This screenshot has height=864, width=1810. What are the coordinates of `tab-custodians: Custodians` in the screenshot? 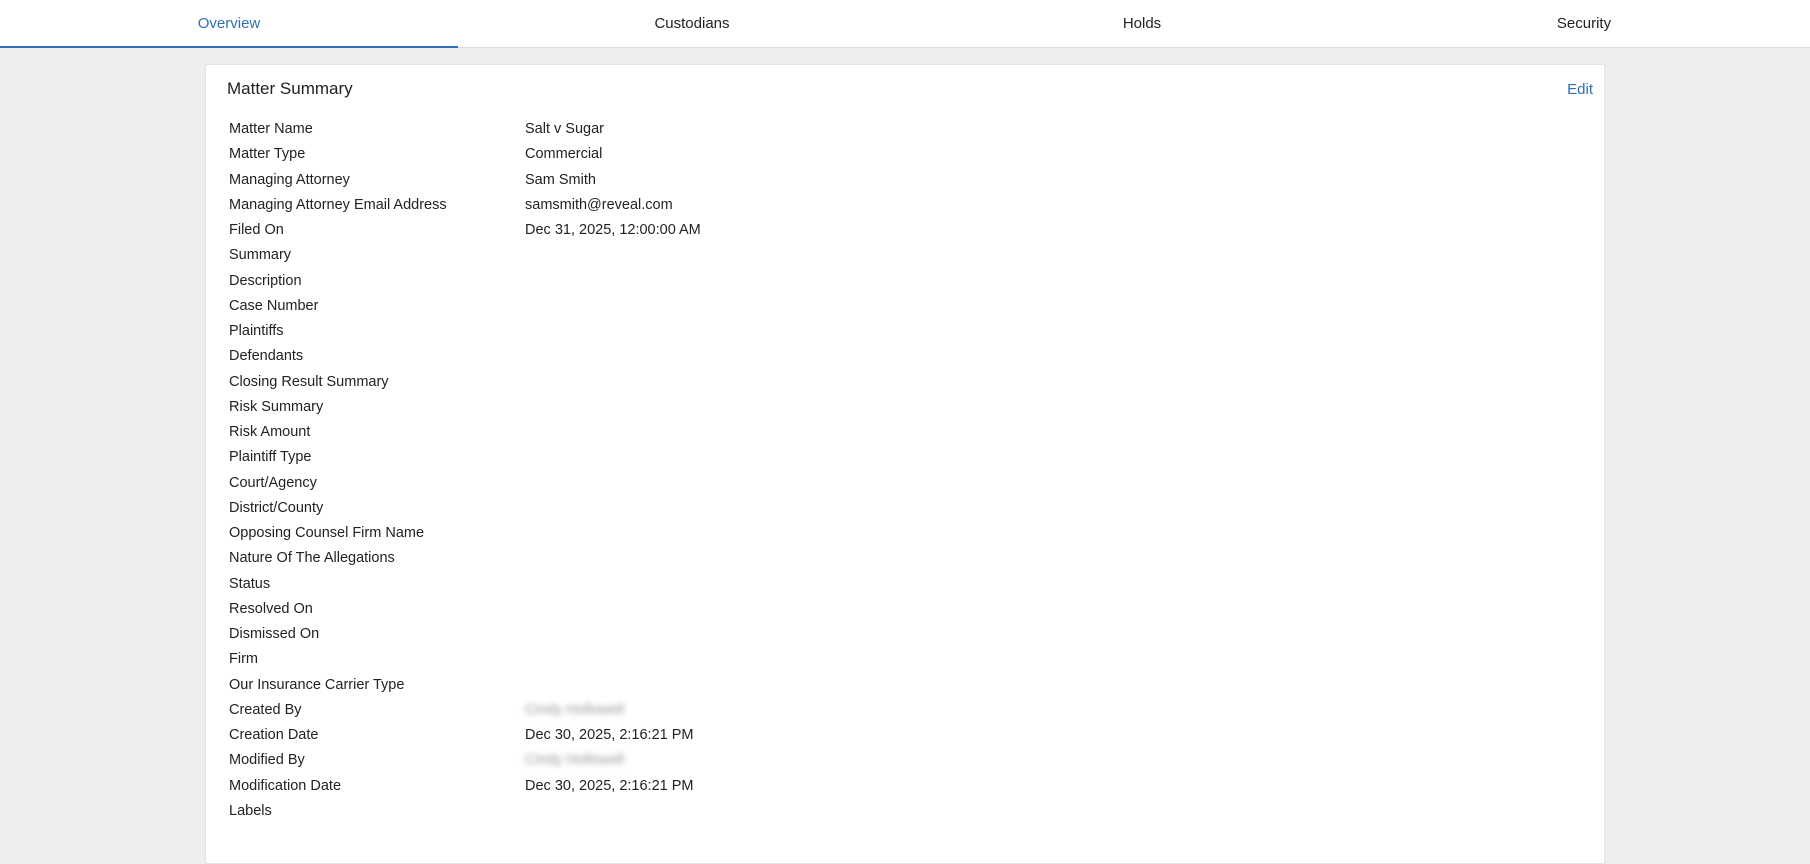 It's located at (692, 24).